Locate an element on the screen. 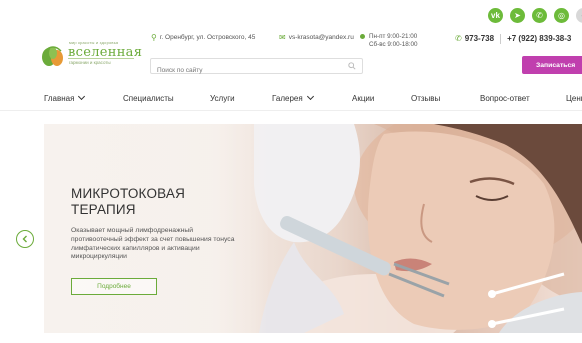  logo-flower-icon is located at coordinates (52, 56).